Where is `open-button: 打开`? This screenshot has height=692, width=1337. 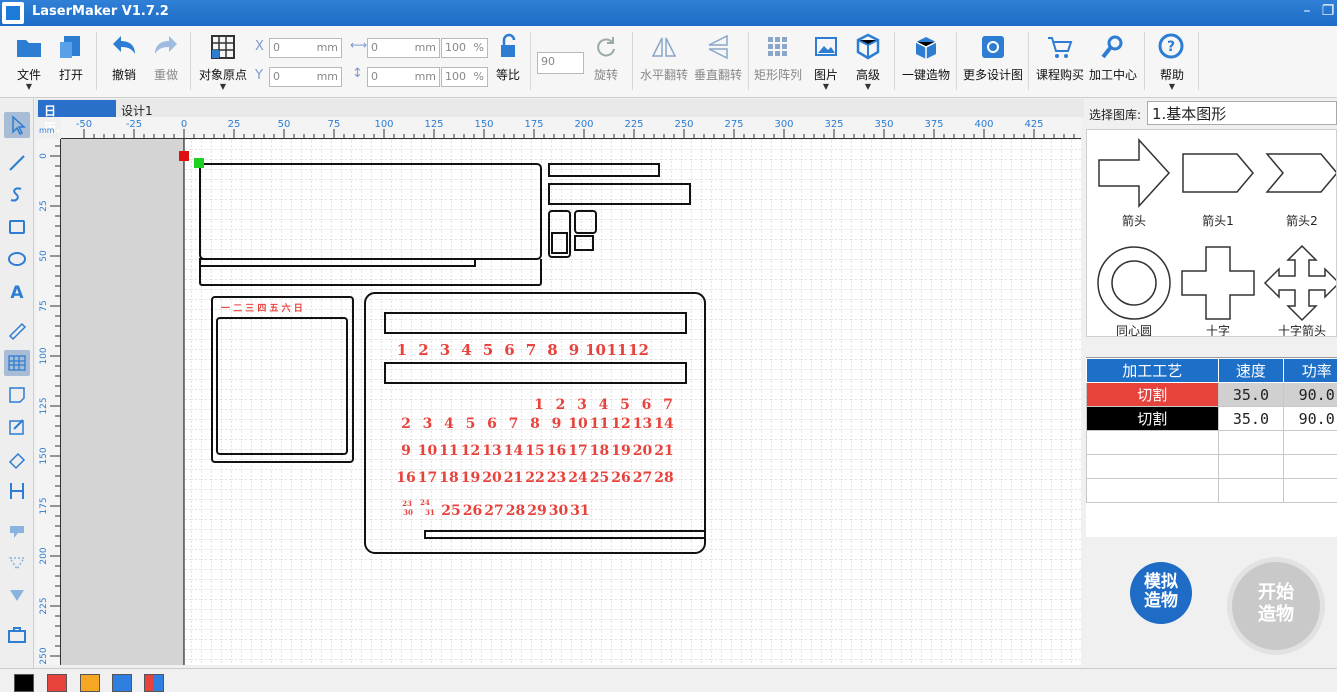
open-button: 打开 is located at coordinates (71, 61).